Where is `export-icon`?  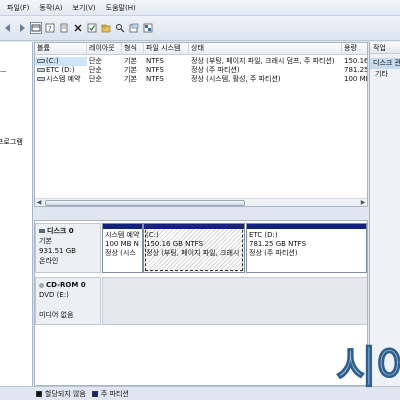
export-icon is located at coordinates (134, 28).